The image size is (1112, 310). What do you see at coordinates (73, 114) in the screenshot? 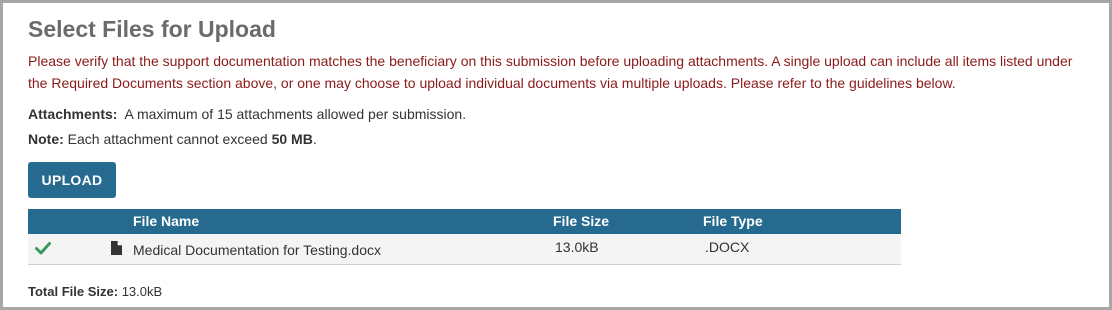
I see `attachments-label: Attachments:` at bounding box center [73, 114].